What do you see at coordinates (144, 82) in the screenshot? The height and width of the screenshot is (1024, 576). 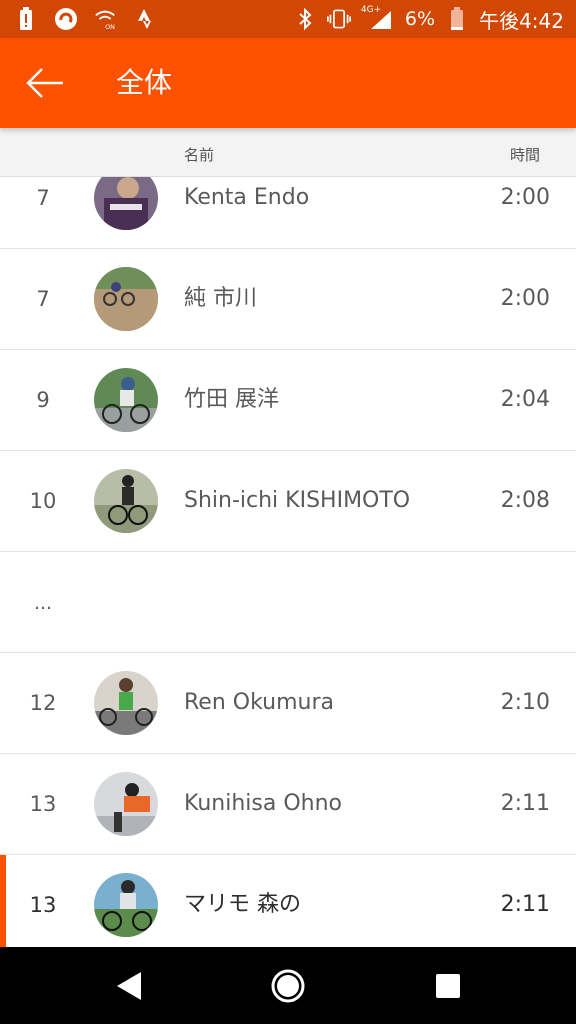 I see `page-title: 全体` at bounding box center [144, 82].